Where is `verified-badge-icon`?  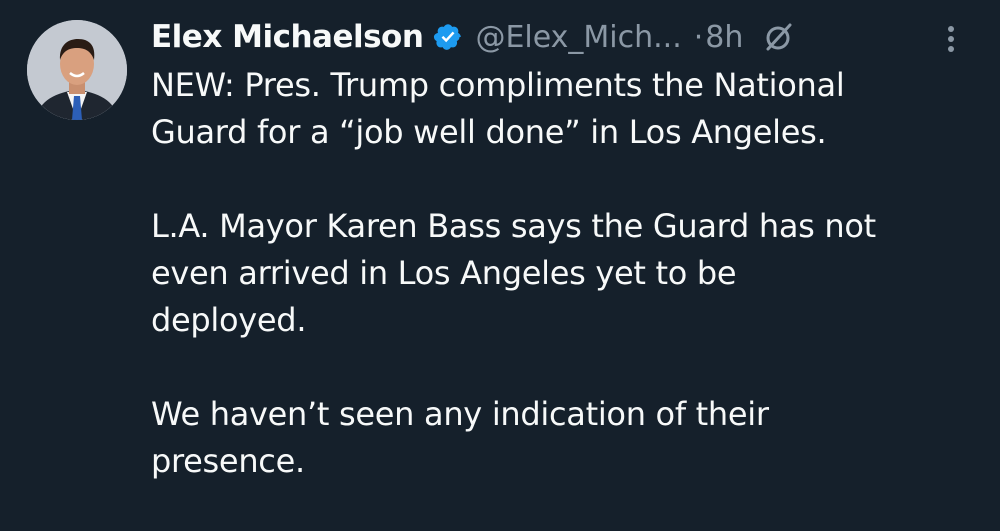 verified-badge-icon is located at coordinates (448, 37).